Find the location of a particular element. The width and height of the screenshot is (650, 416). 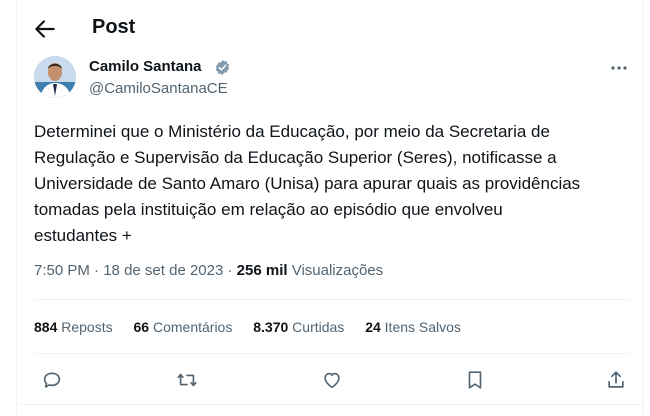

likes-stat: 8.370 Curtidas is located at coordinates (298, 327).